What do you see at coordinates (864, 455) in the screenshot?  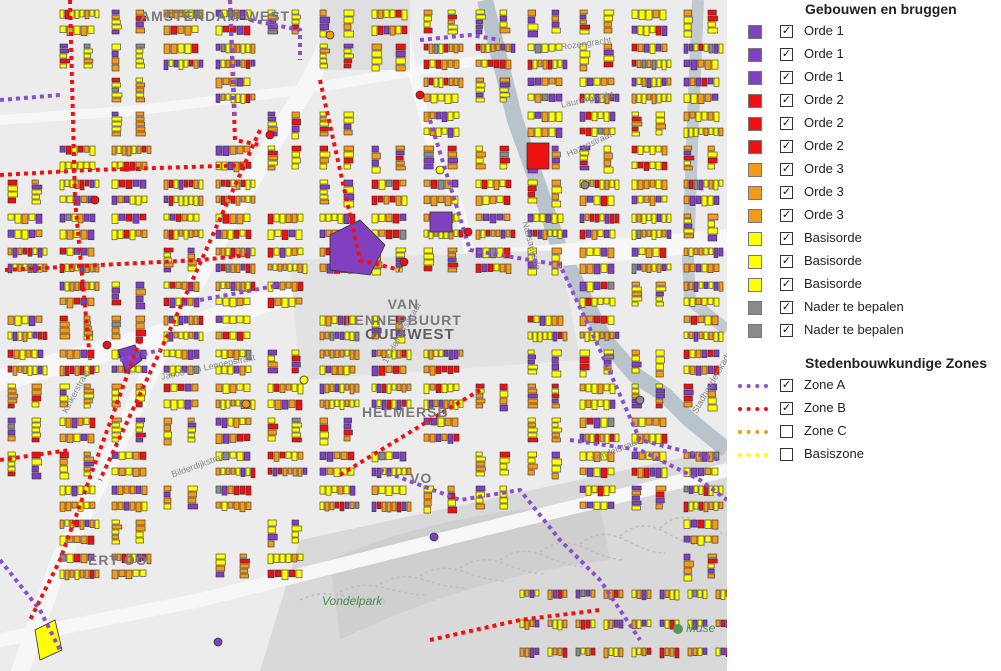 I see `legend-zone-item: Basiszone` at bounding box center [864, 455].